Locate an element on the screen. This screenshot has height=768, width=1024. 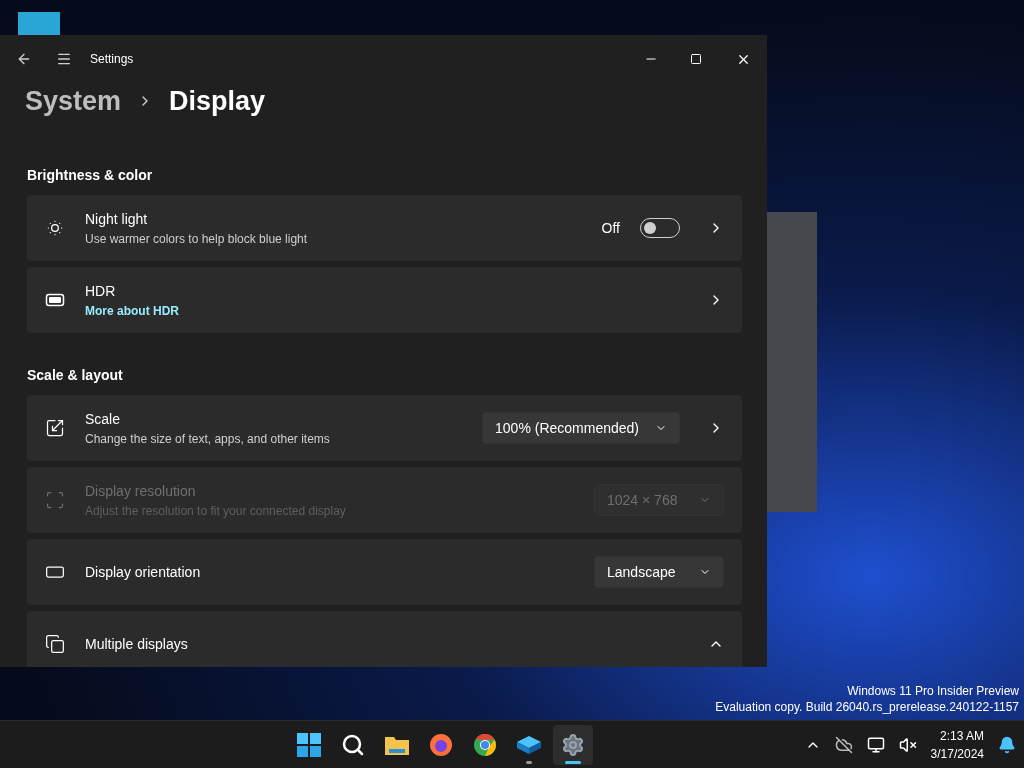
gear-icon is located at coordinates (573, 744).